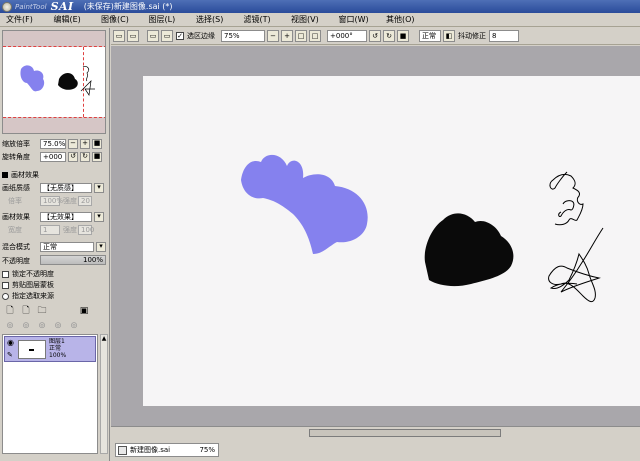 The height and width of the screenshot is (461, 640). What do you see at coordinates (449, 36) in the screenshot?
I see `flip-icon: ◧` at bounding box center [449, 36].